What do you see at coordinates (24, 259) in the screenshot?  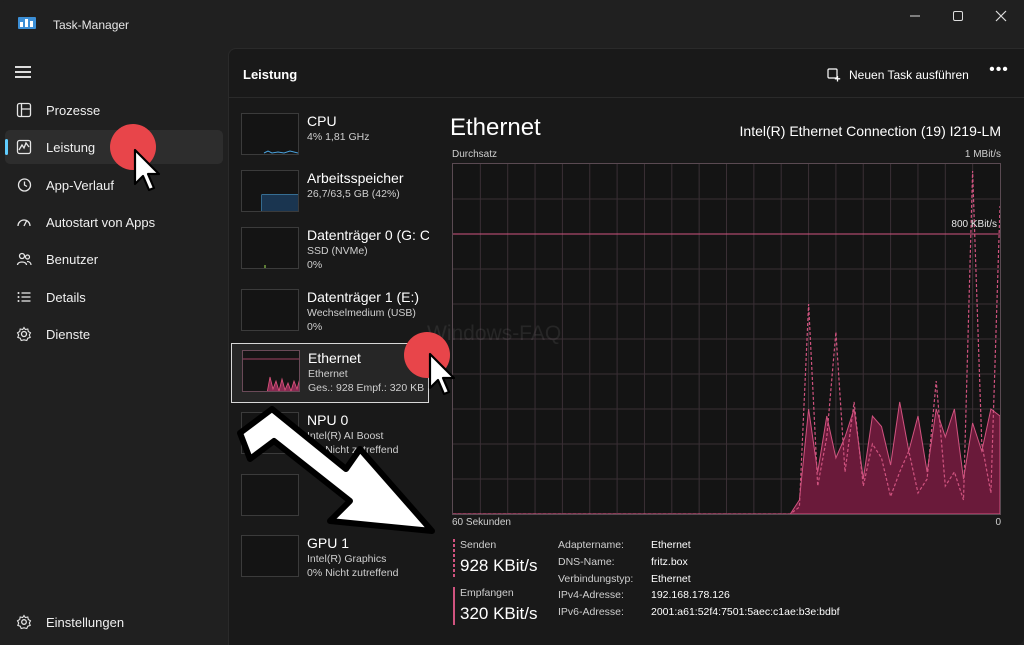 I see `users-icon` at bounding box center [24, 259].